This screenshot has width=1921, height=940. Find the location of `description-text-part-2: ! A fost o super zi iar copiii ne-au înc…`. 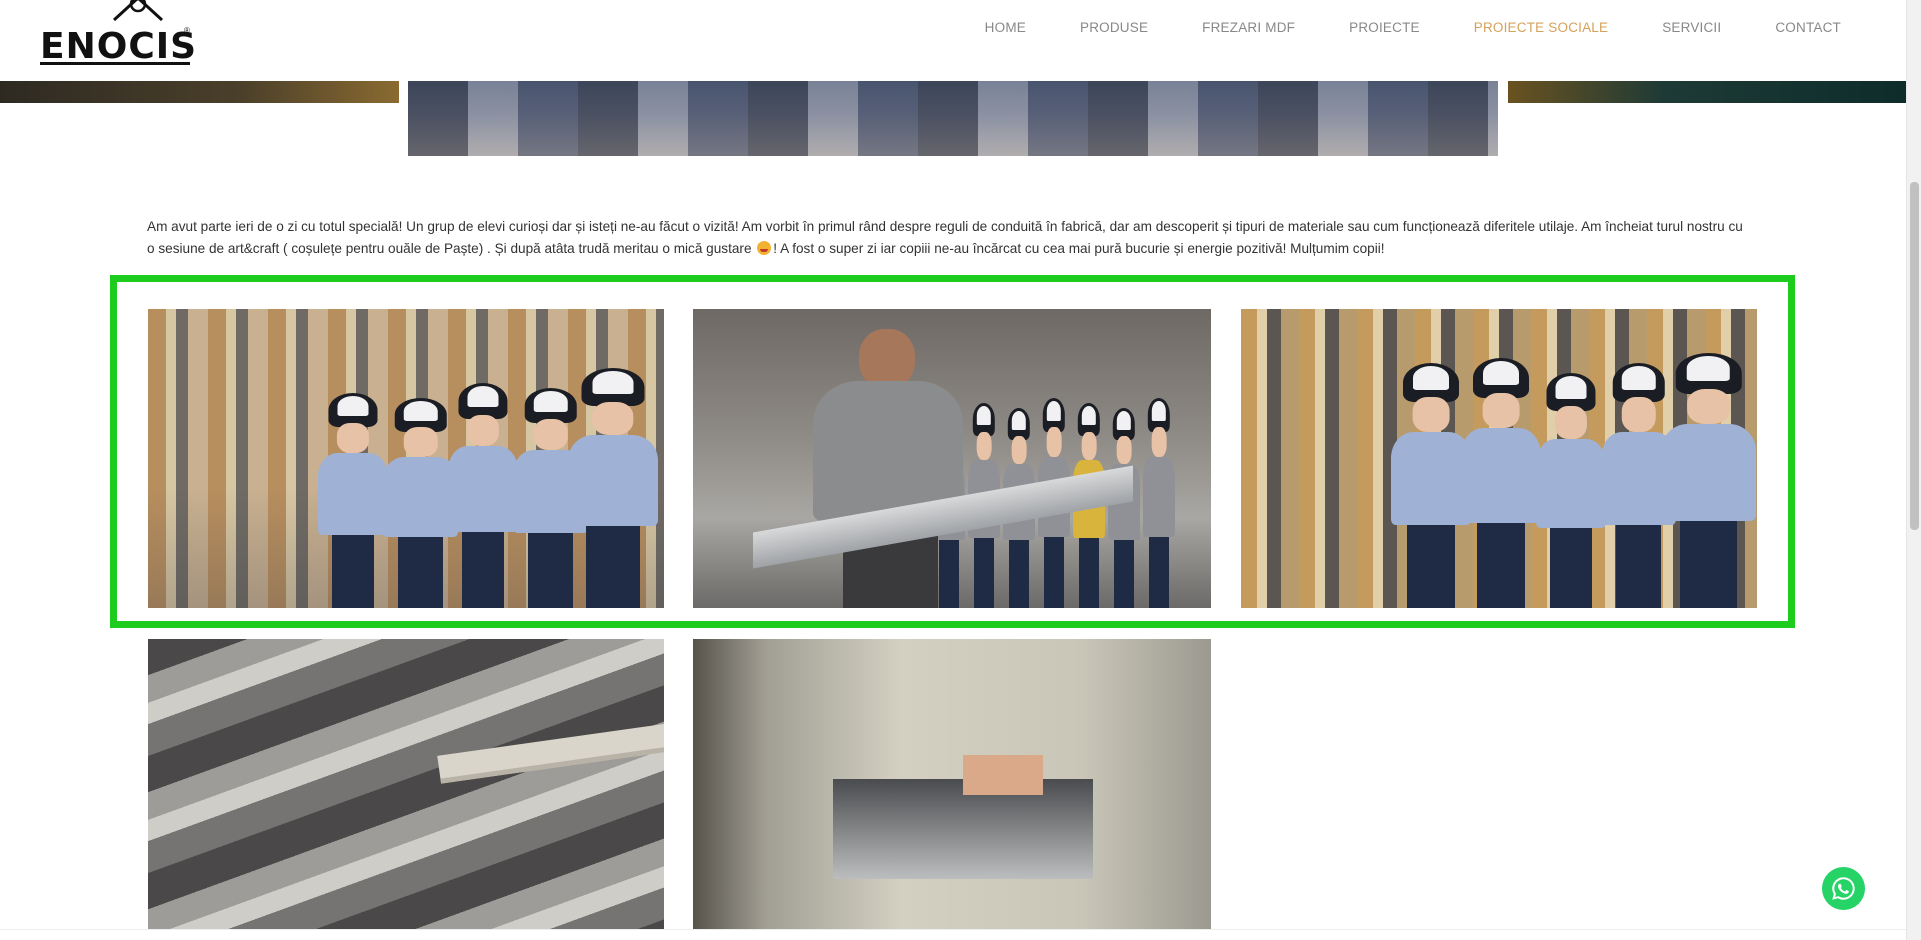

description-text-part-2: ! A fost o super zi iar copiii ne-au înc… is located at coordinates (1079, 248).